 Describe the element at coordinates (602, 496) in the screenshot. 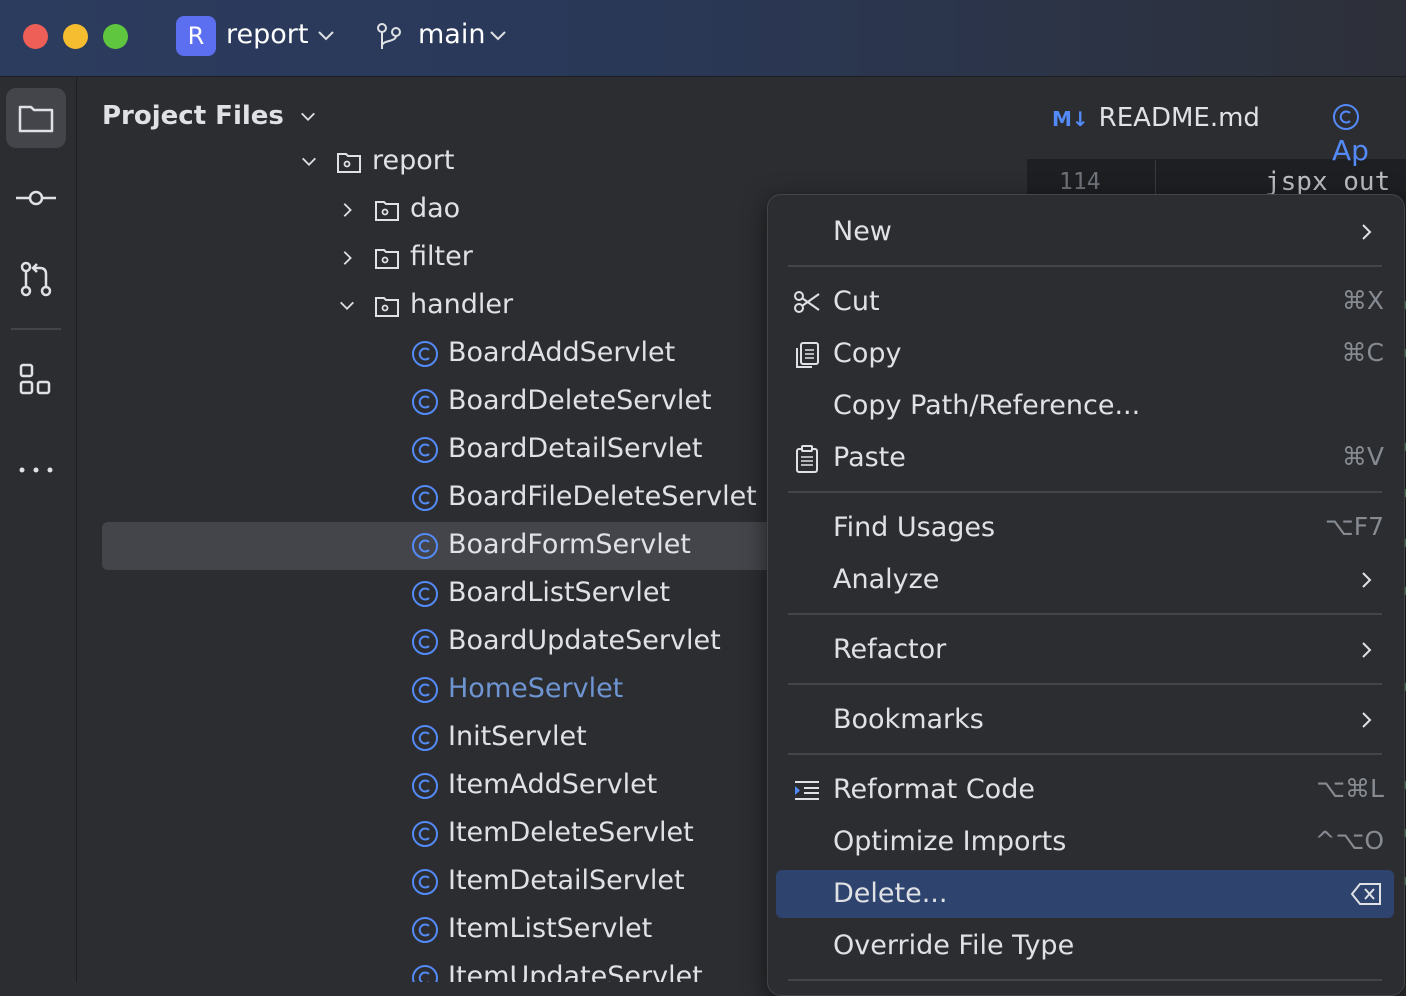

I see `tree-class-label: BoardFileDeleteServlet` at that location.